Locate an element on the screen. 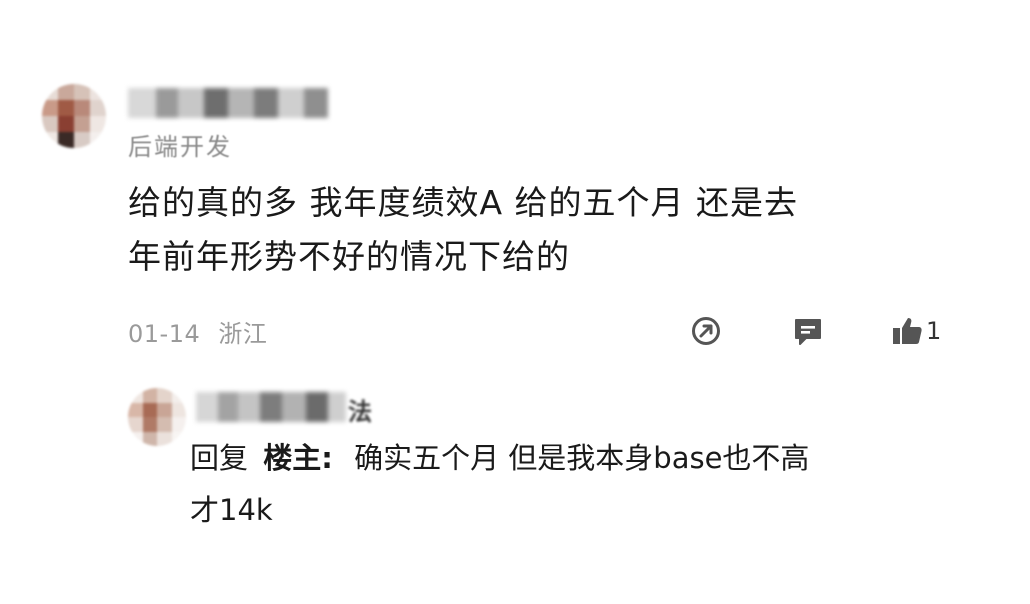 The height and width of the screenshot is (604, 1030). reply-prefix: 回复 is located at coordinates (219, 458).